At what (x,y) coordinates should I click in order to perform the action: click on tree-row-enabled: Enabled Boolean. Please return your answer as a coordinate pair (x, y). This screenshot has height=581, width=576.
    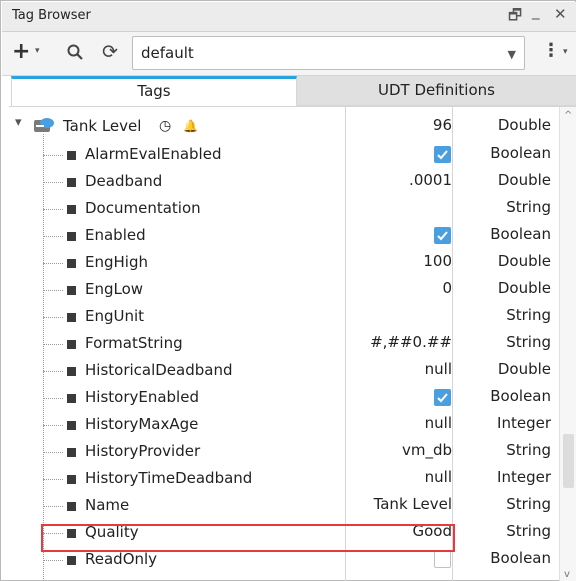
    Looking at the image, I should click on (284, 235).